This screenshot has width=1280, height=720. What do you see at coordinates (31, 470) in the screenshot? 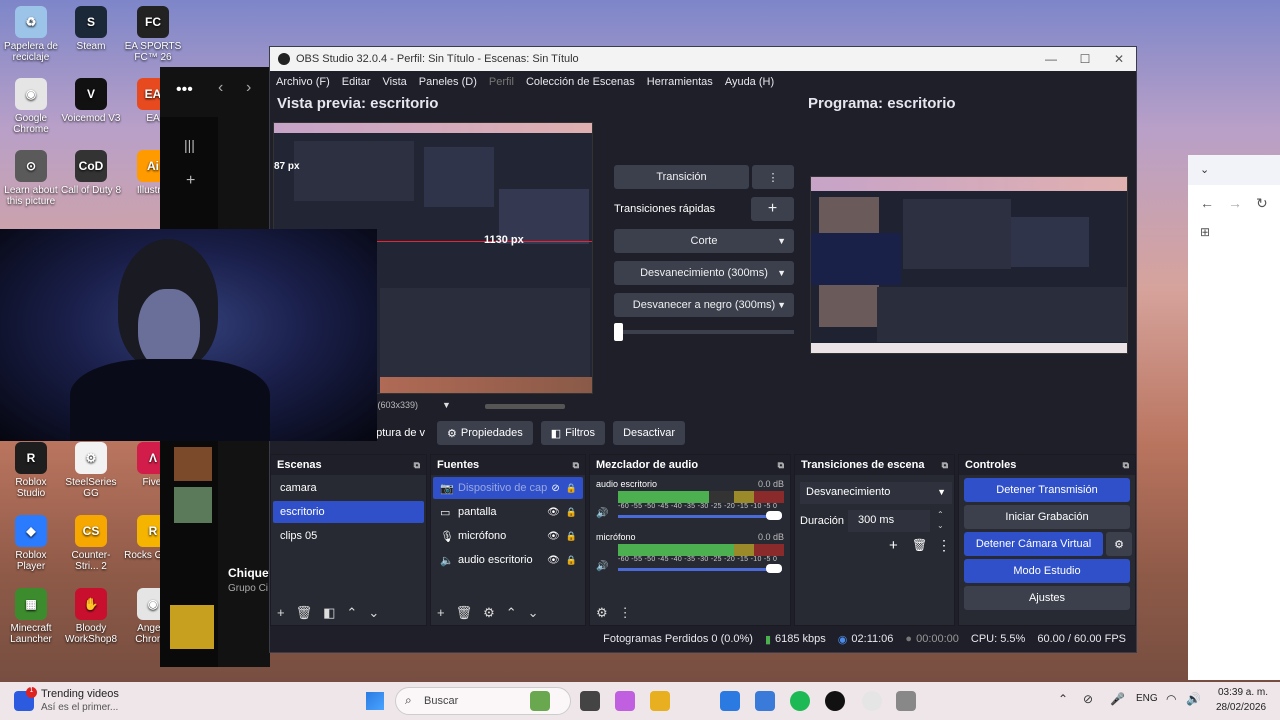
I see `desktop-icon: R Roblox Studio` at bounding box center [31, 470].